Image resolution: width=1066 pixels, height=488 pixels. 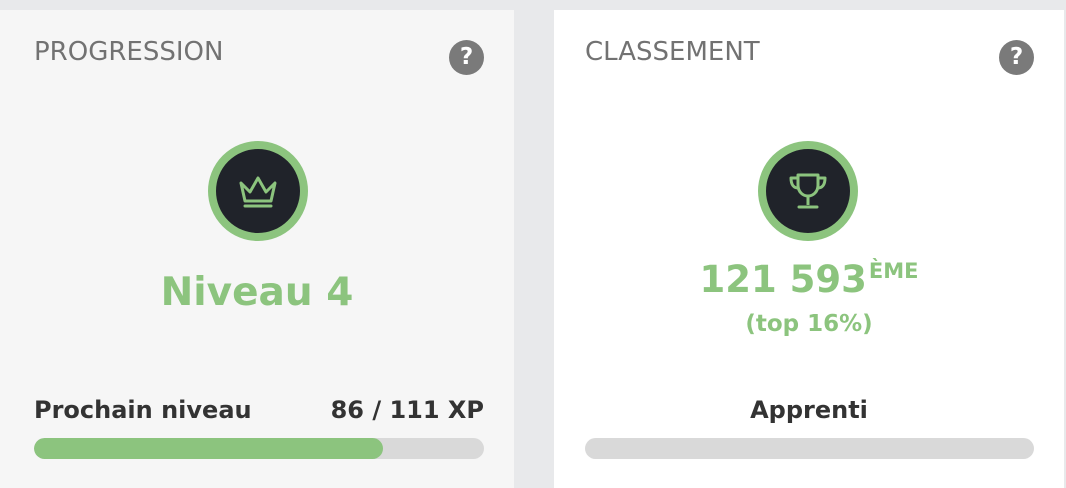 I want to click on rank-suffix: ÈME, so click(x=893, y=271).